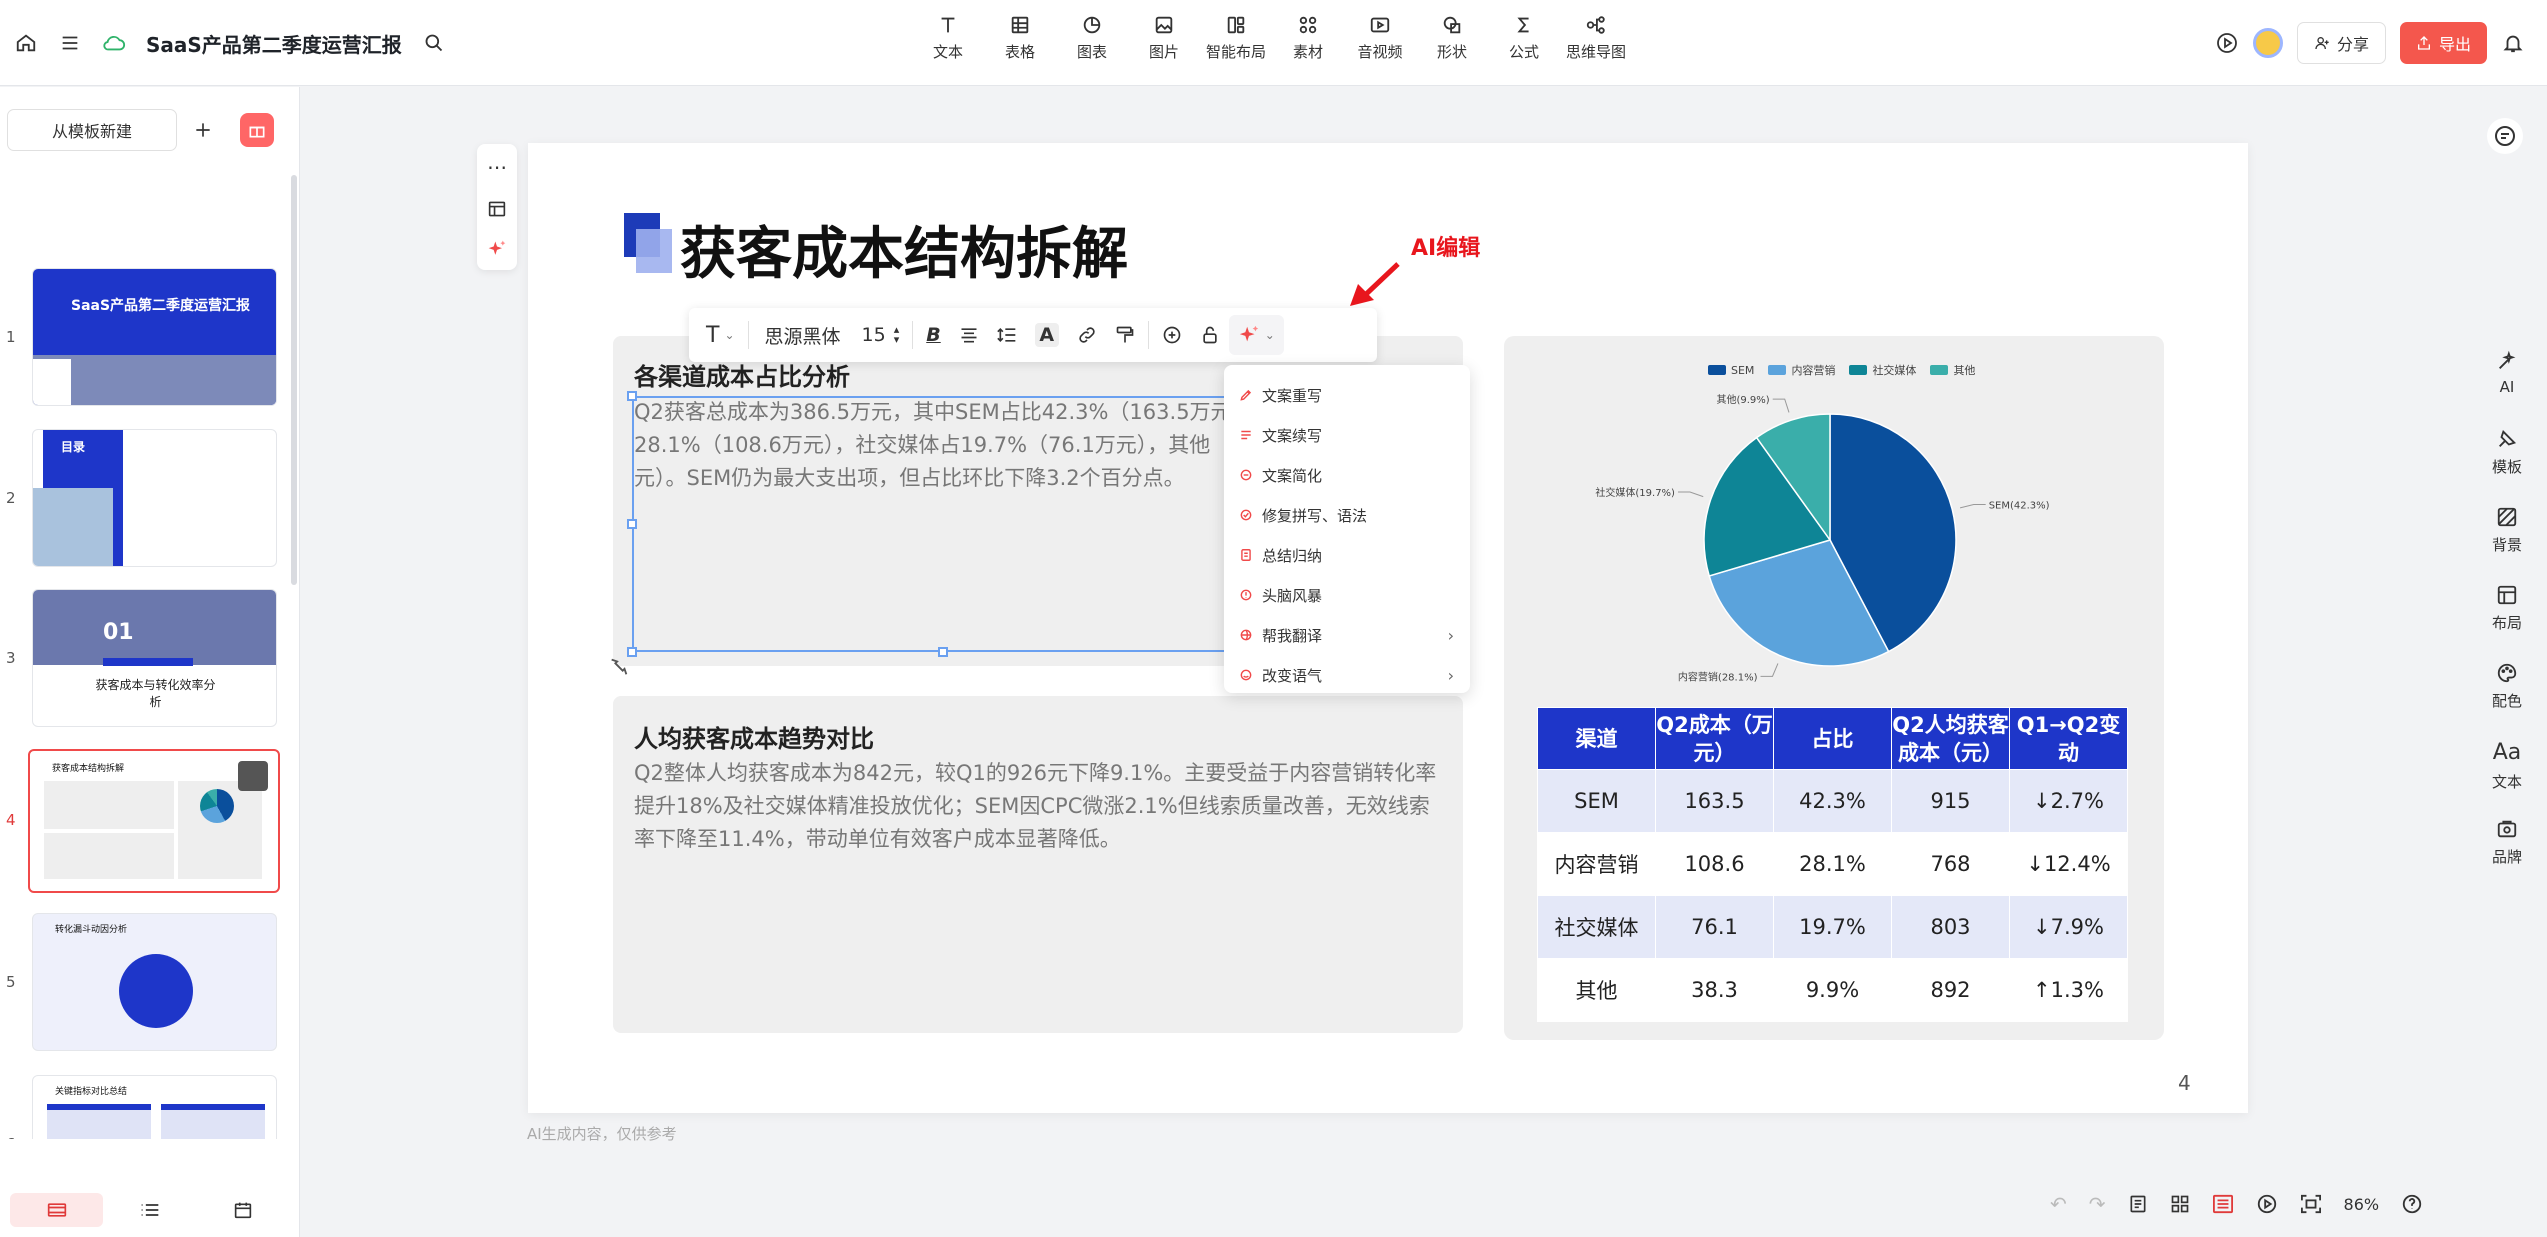  I want to click on ai-menu-item-fix: 修复拼写、语法, so click(1347, 515).